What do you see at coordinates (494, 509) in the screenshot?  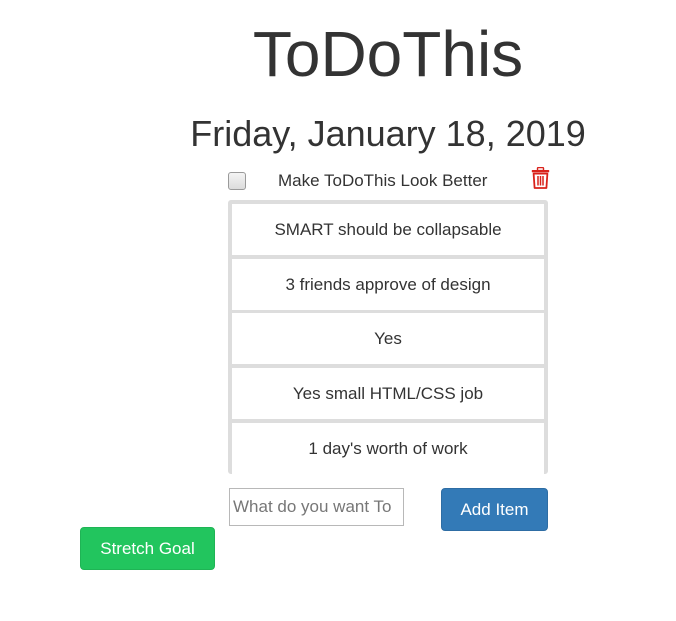 I see `add-item-button: Add Item` at bounding box center [494, 509].